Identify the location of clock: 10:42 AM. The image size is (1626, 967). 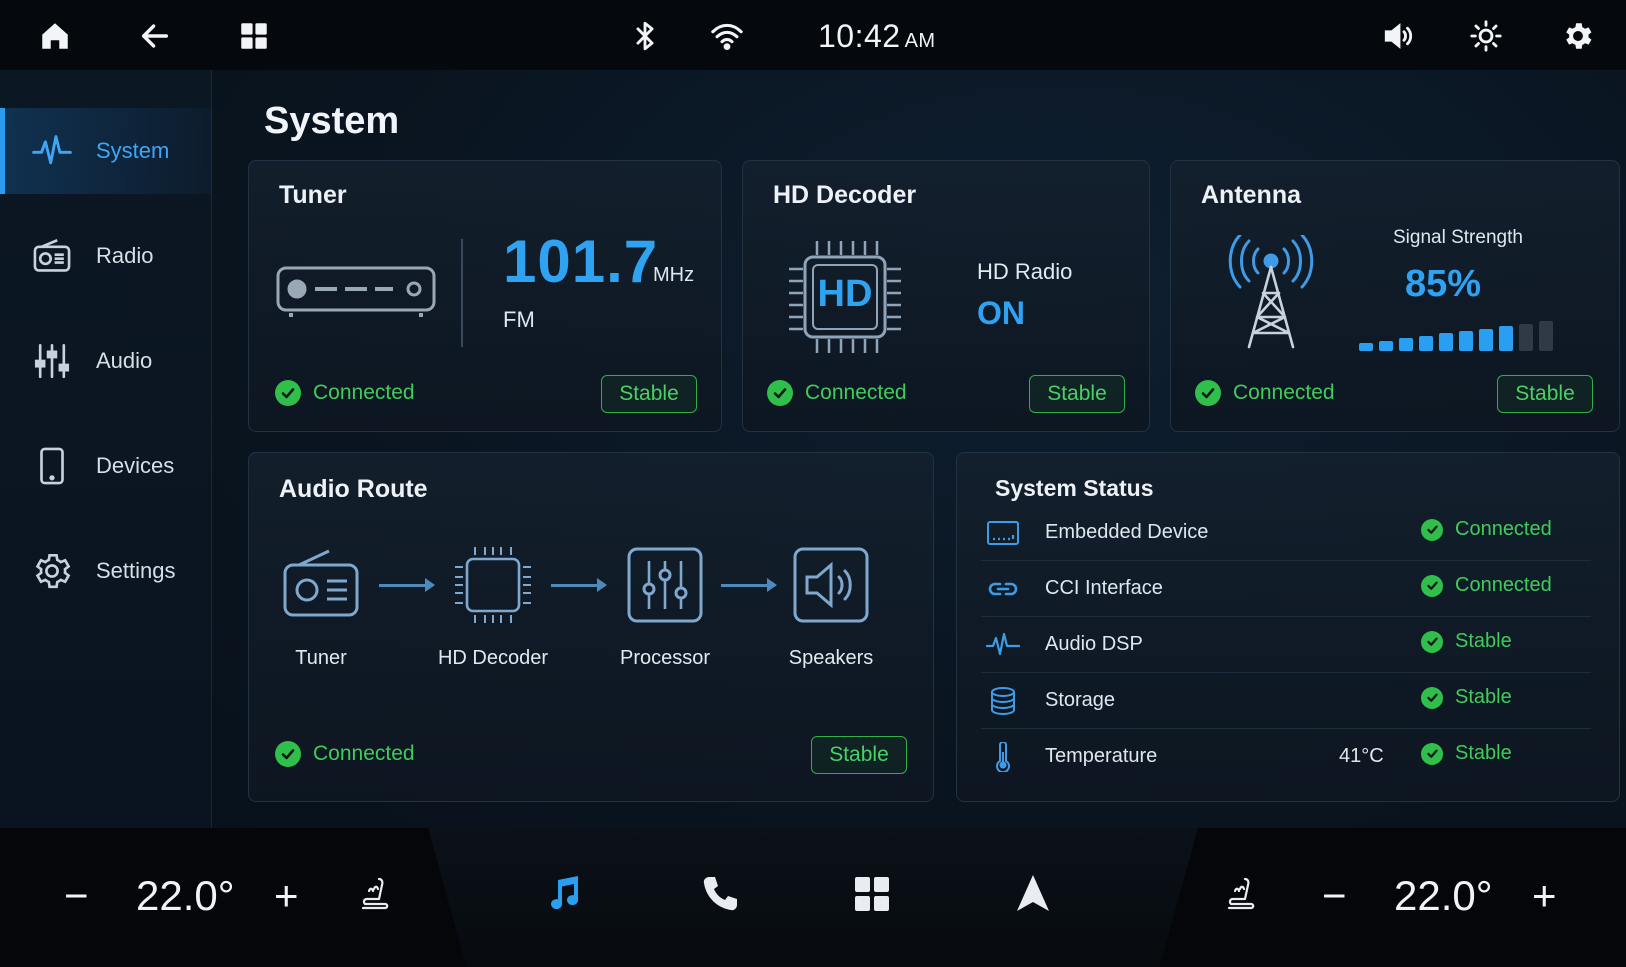
(877, 36).